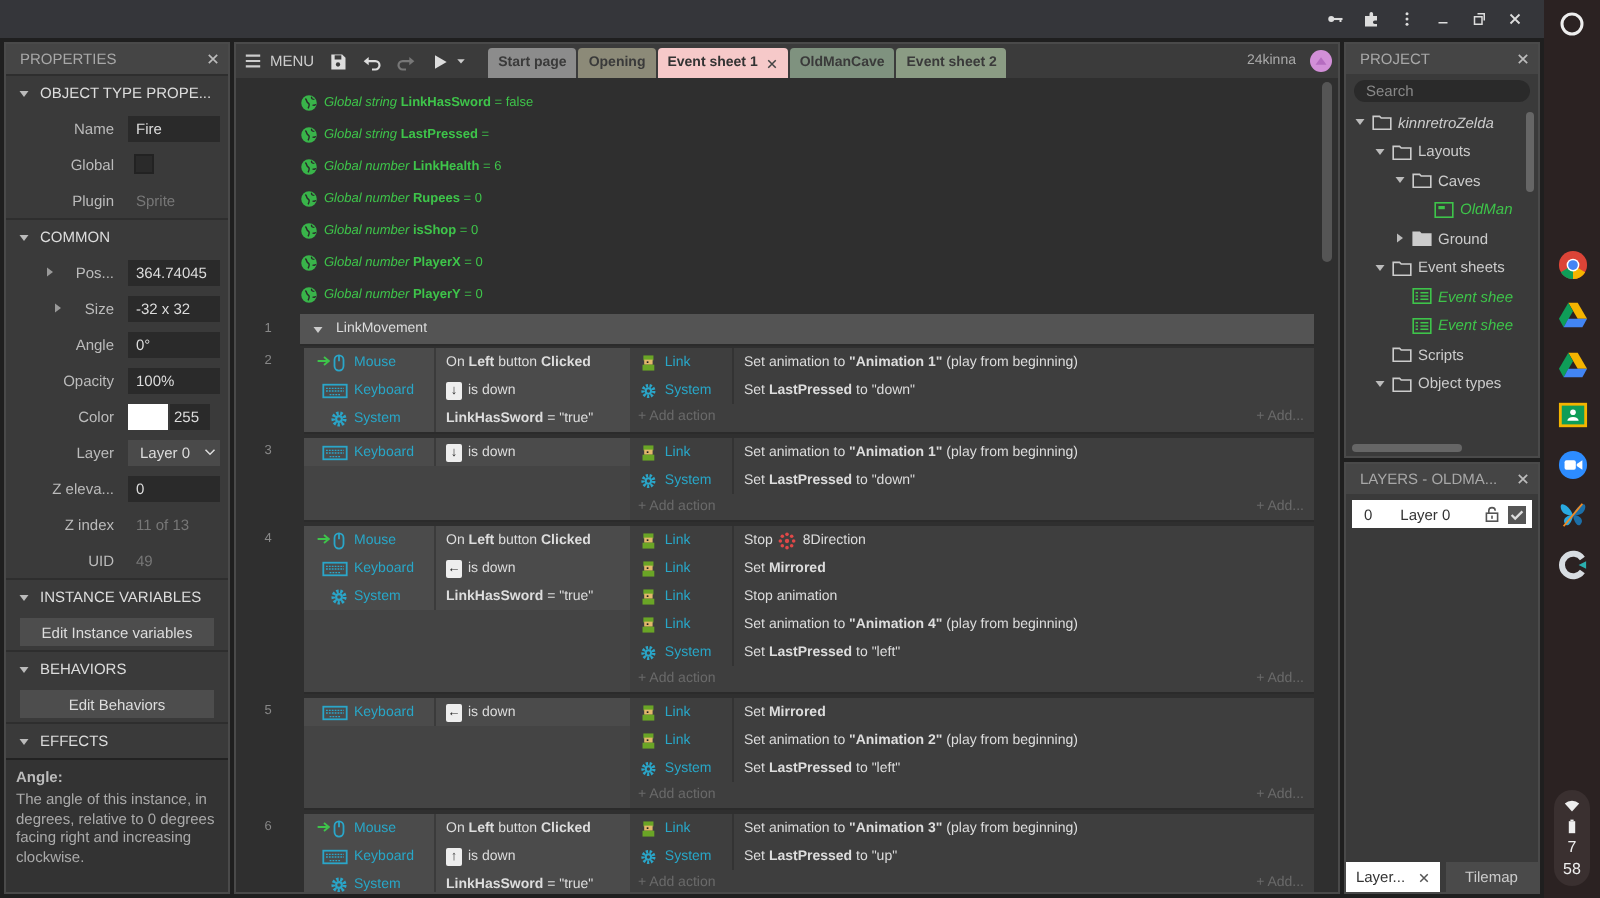 The height and width of the screenshot is (898, 1600). I want to click on avatar-icon, so click(1321, 61).